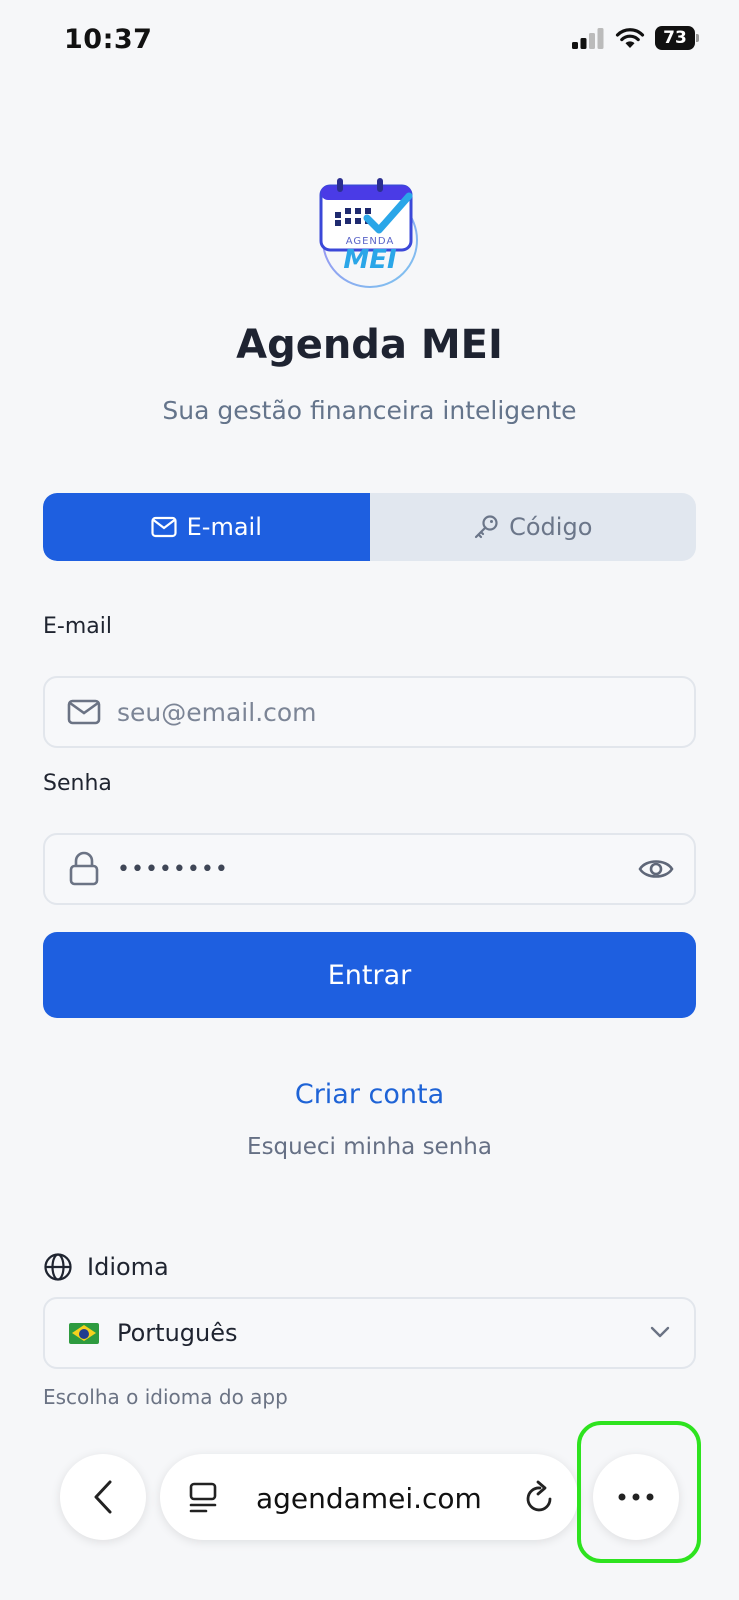  Describe the element at coordinates (369, 869) in the screenshot. I see `password-field: ••••••••` at that location.